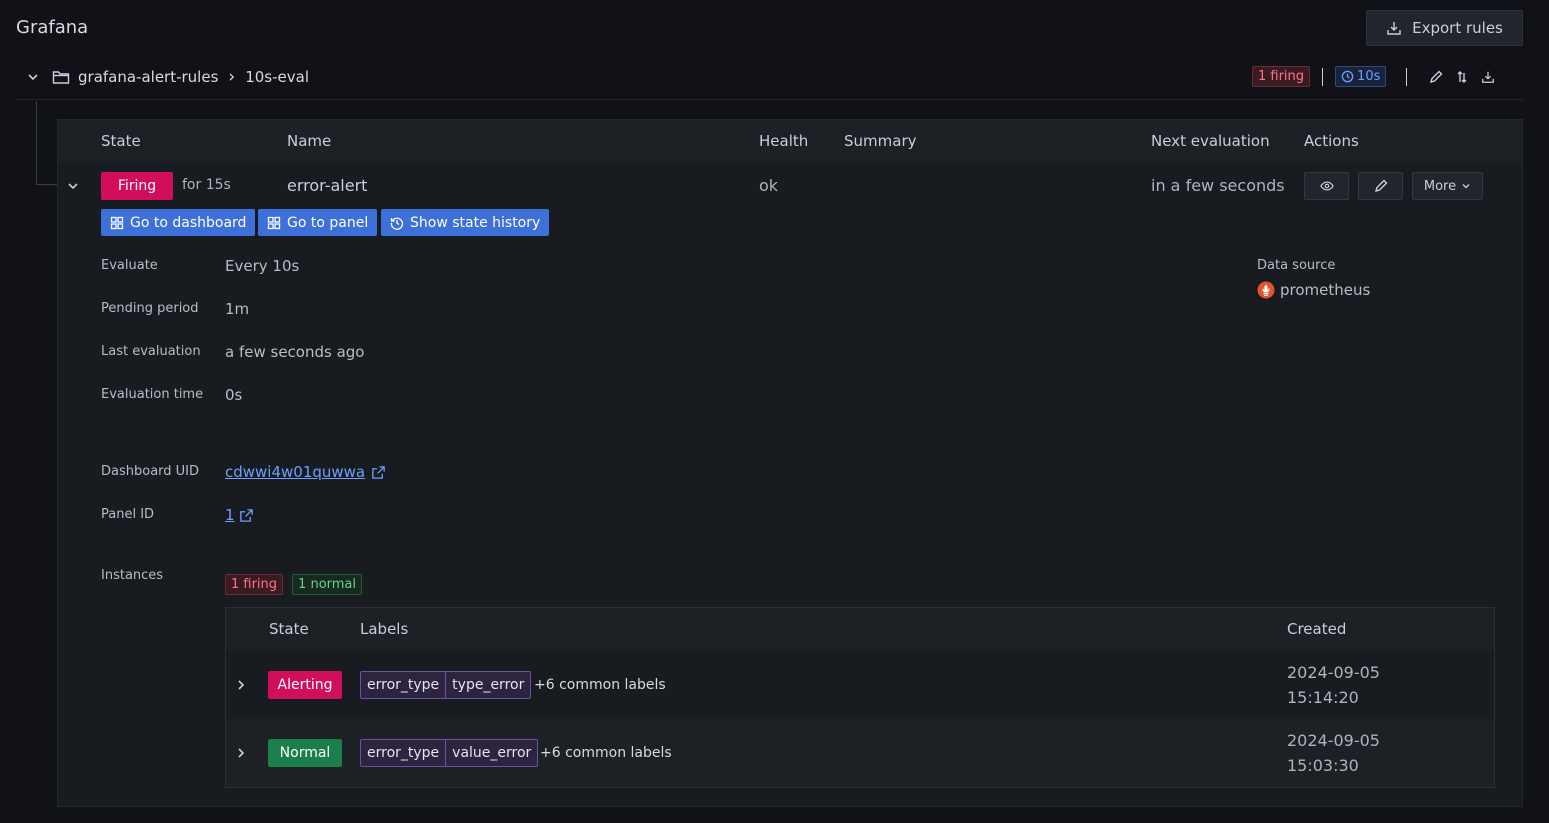  I want to click on export-group-icon, so click(1488, 77).